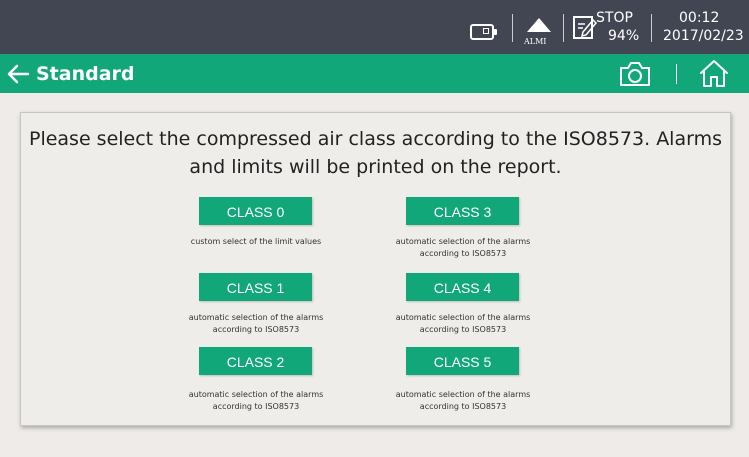  I want to click on battery-icon, so click(483, 32).